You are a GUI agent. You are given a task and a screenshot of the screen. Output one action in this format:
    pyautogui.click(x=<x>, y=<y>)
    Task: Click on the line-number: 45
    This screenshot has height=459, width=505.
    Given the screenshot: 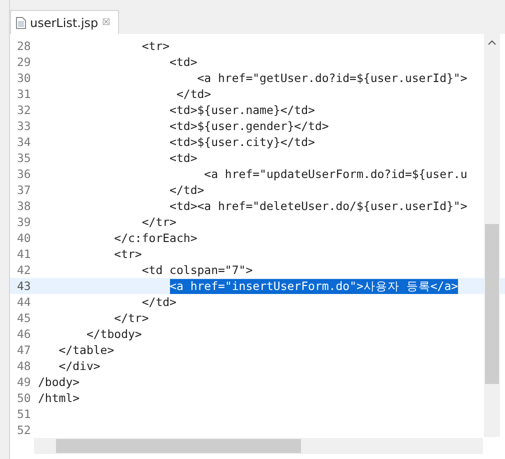 What is the action you would take?
    pyautogui.click(x=24, y=318)
    